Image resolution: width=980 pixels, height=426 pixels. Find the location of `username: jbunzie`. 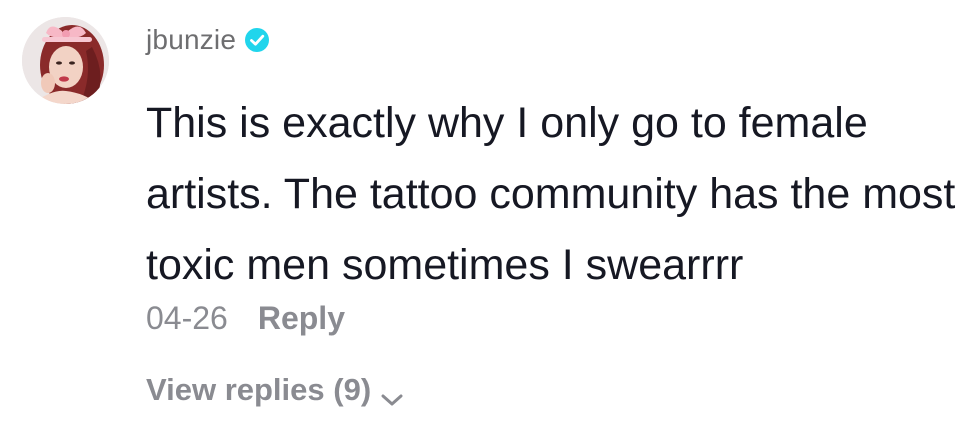

username: jbunzie is located at coordinates (191, 40).